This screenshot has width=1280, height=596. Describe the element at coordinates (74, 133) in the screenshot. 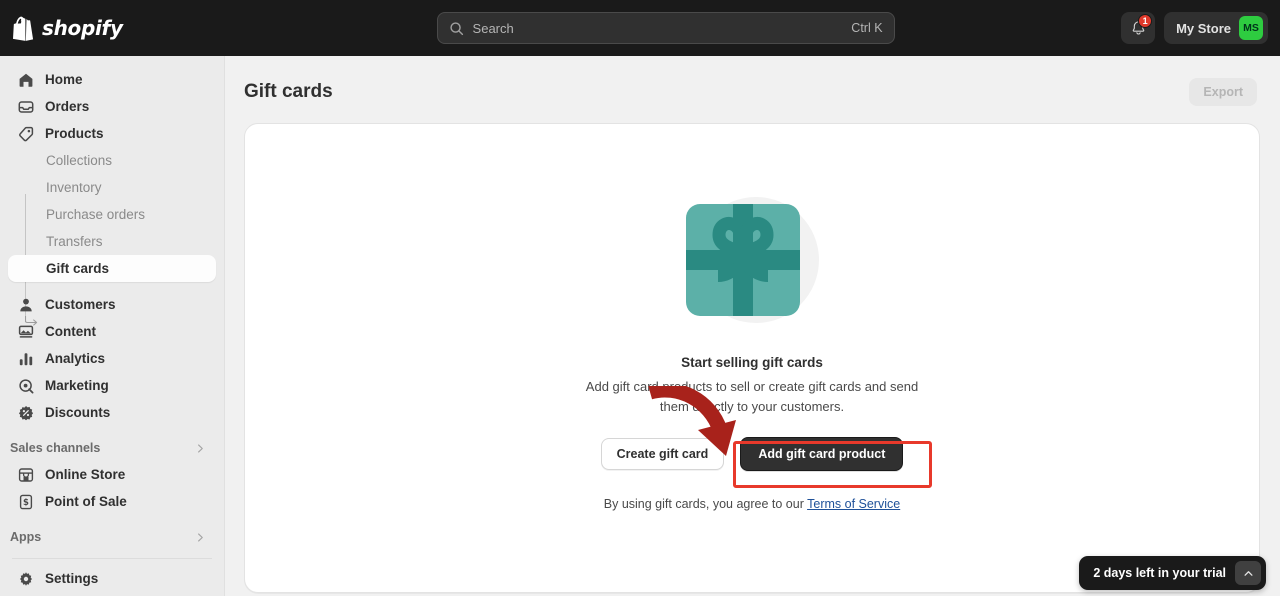

I see `sidebar-item-label: Products` at that location.